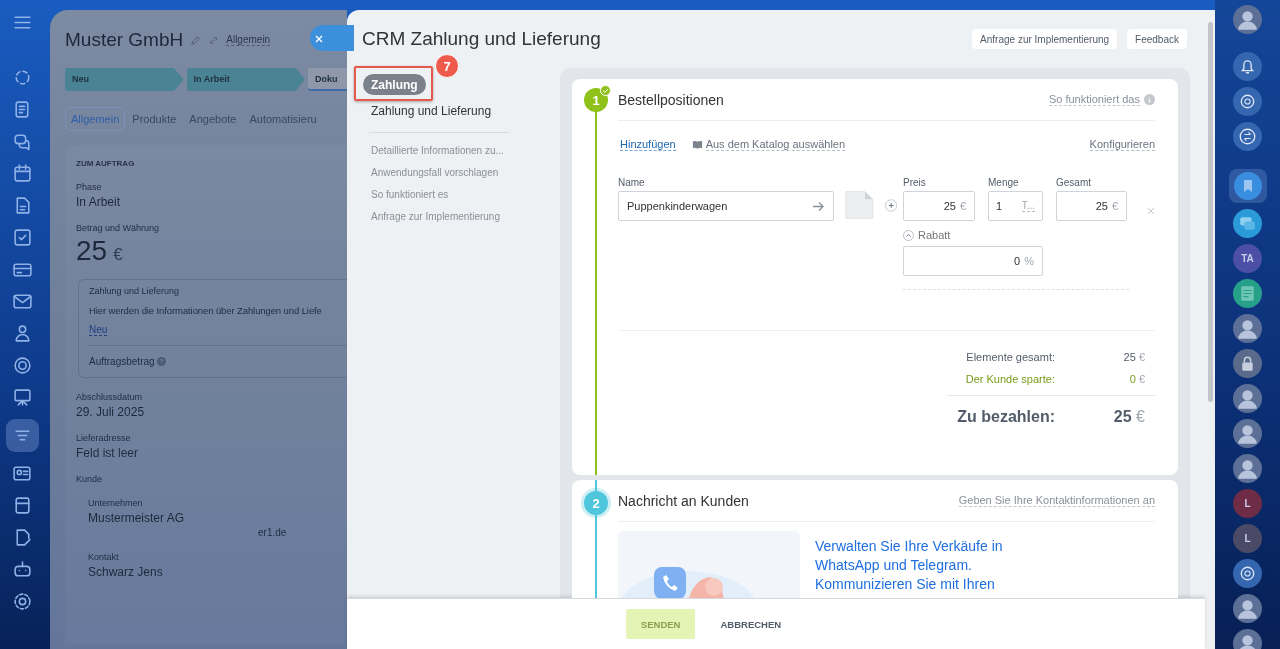 This screenshot has width=1280, height=649. Describe the element at coordinates (22, 365) in the screenshot. I see `ring-icon` at that location.